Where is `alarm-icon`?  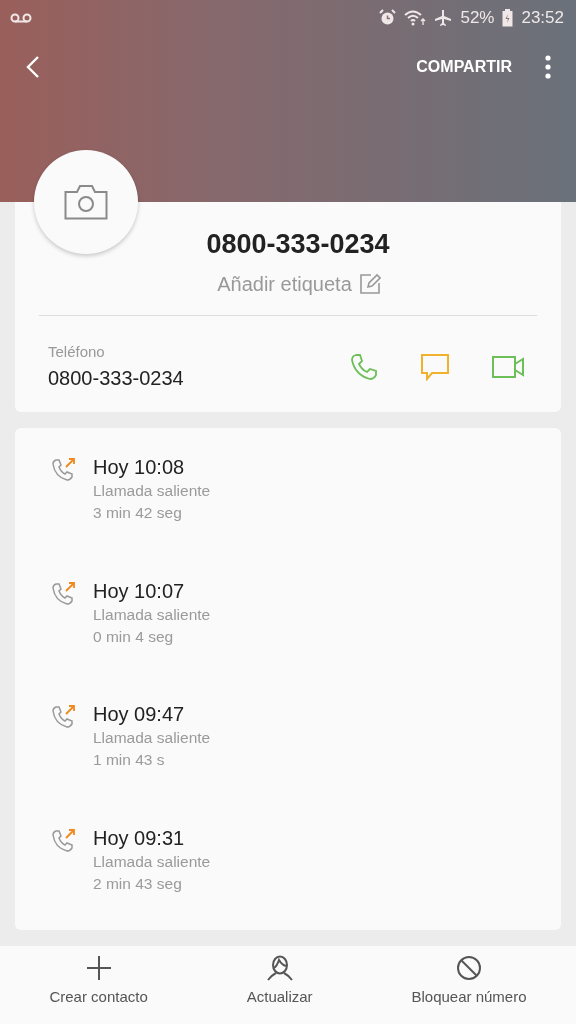 alarm-icon is located at coordinates (388, 17).